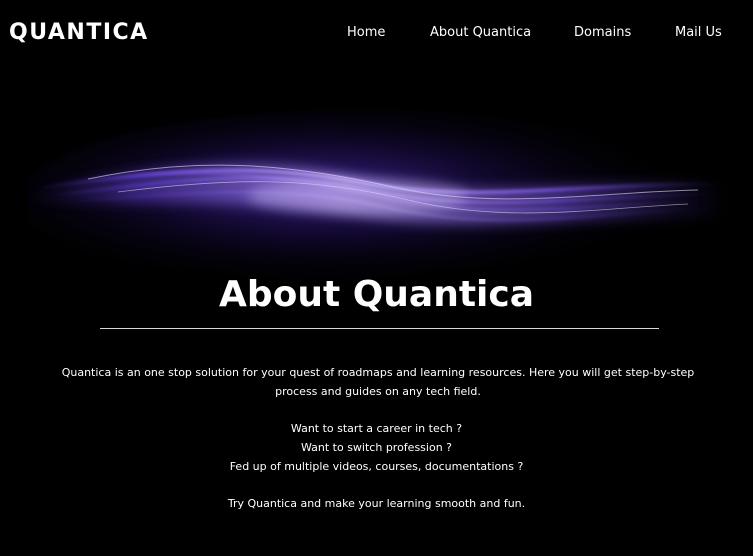 Image resolution: width=753 pixels, height=556 pixels. What do you see at coordinates (79, 33) in the screenshot?
I see `logo: QUANTICA` at bounding box center [79, 33].